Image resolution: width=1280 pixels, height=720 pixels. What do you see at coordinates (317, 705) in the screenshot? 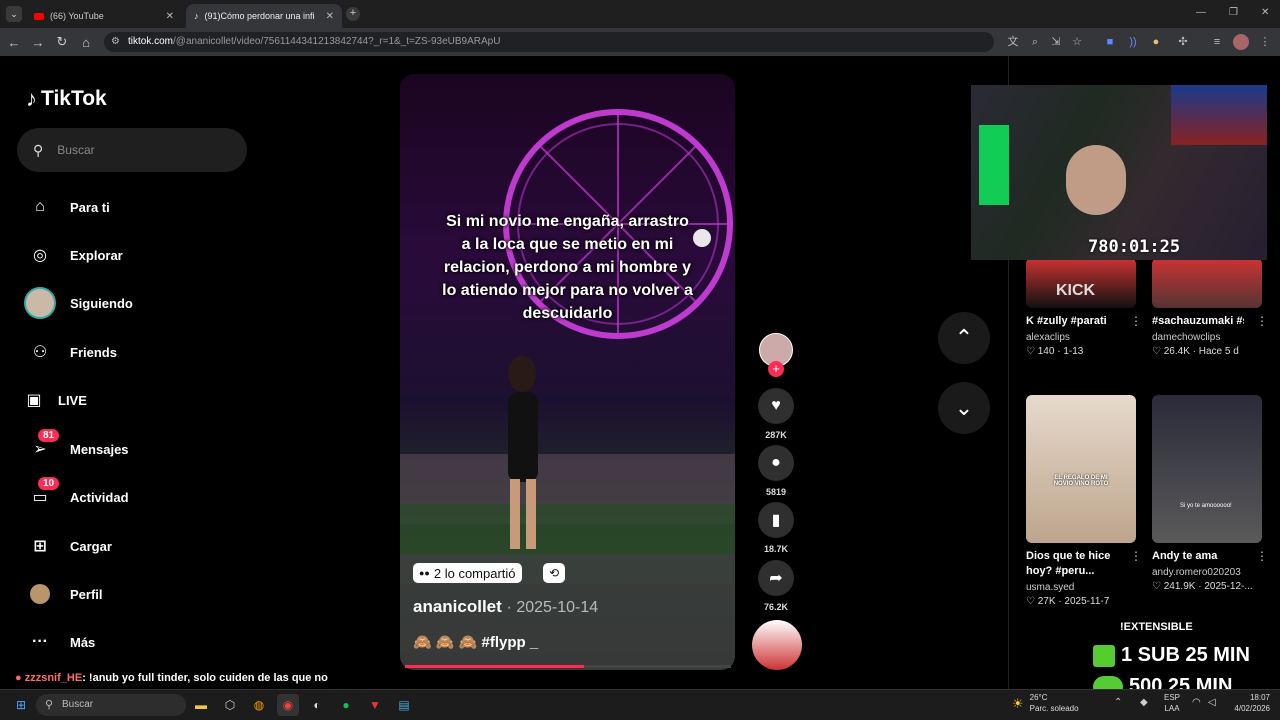
I see `obs-icon: ◐` at bounding box center [317, 705].